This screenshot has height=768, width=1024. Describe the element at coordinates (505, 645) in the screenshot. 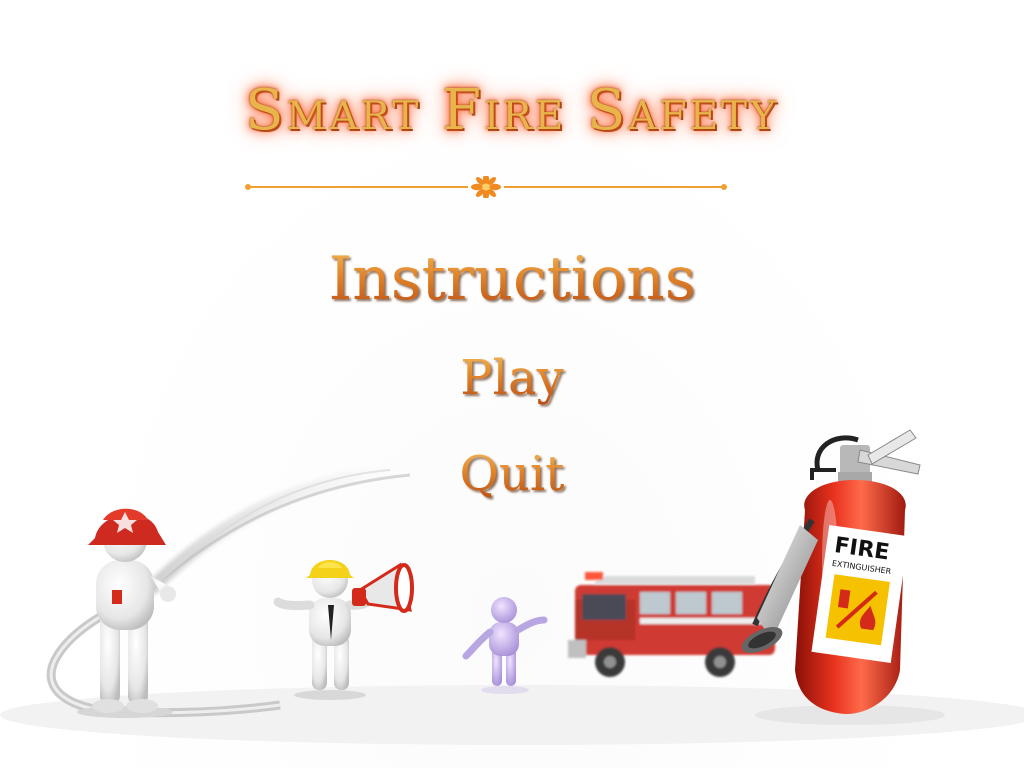

I see `waving-lilac-figure` at that location.